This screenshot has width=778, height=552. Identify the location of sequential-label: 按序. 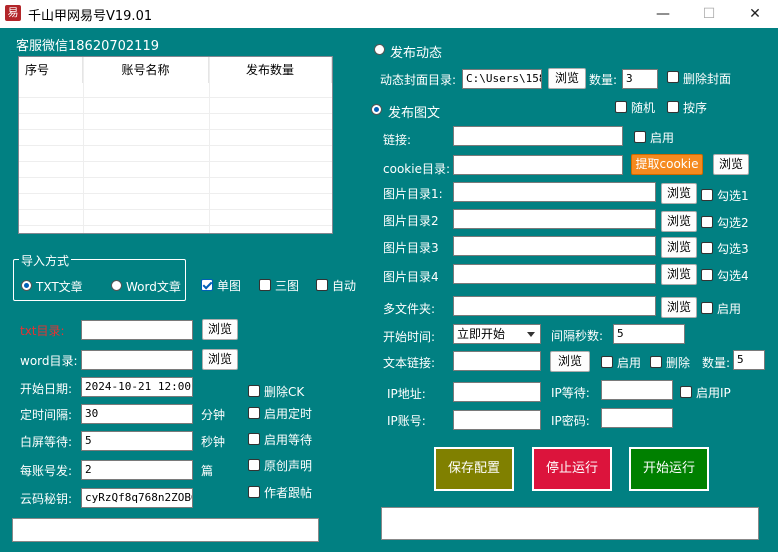
(695, 108).